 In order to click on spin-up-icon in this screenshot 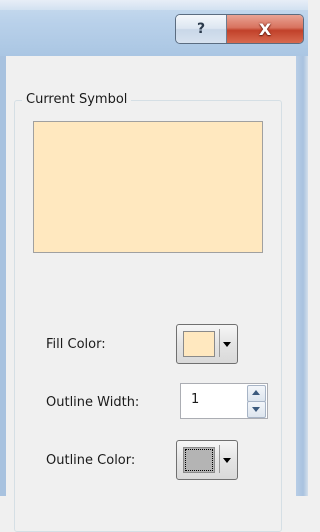, I will do `click(256, 392)`.